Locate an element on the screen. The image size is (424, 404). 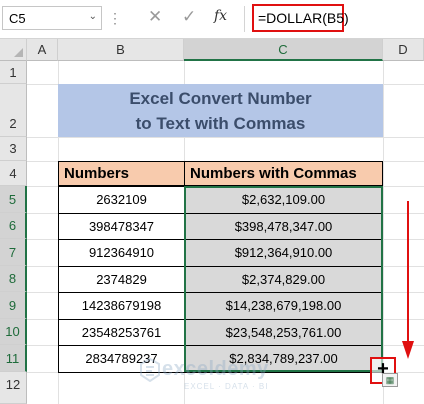
cancel-icon: ✕ is located at coordinates (155, 17).